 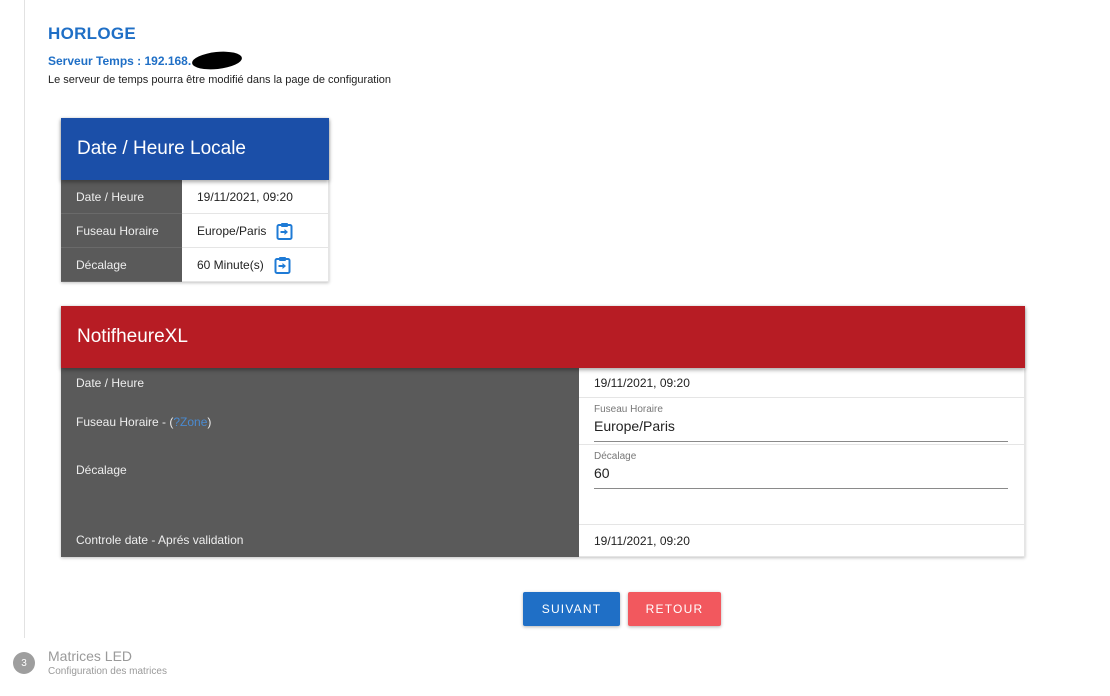 I want to click on next-button: SUIVANT, so click(x=571, y=609).